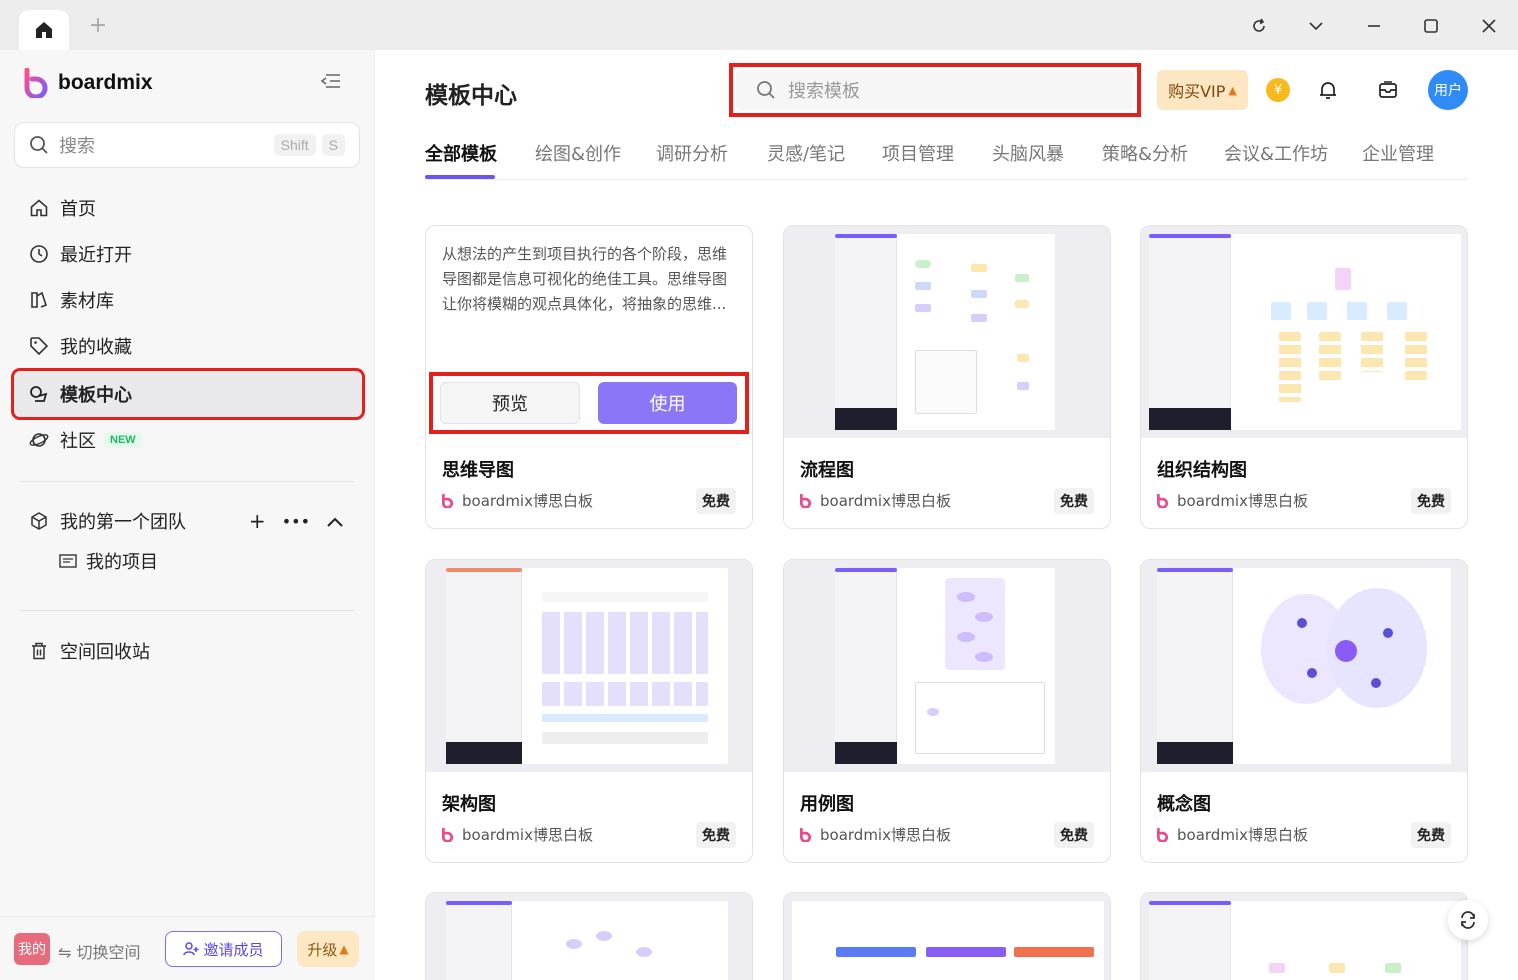  I want to click on sidebar-item-favorites: 我的收藏, so click(187, 346).